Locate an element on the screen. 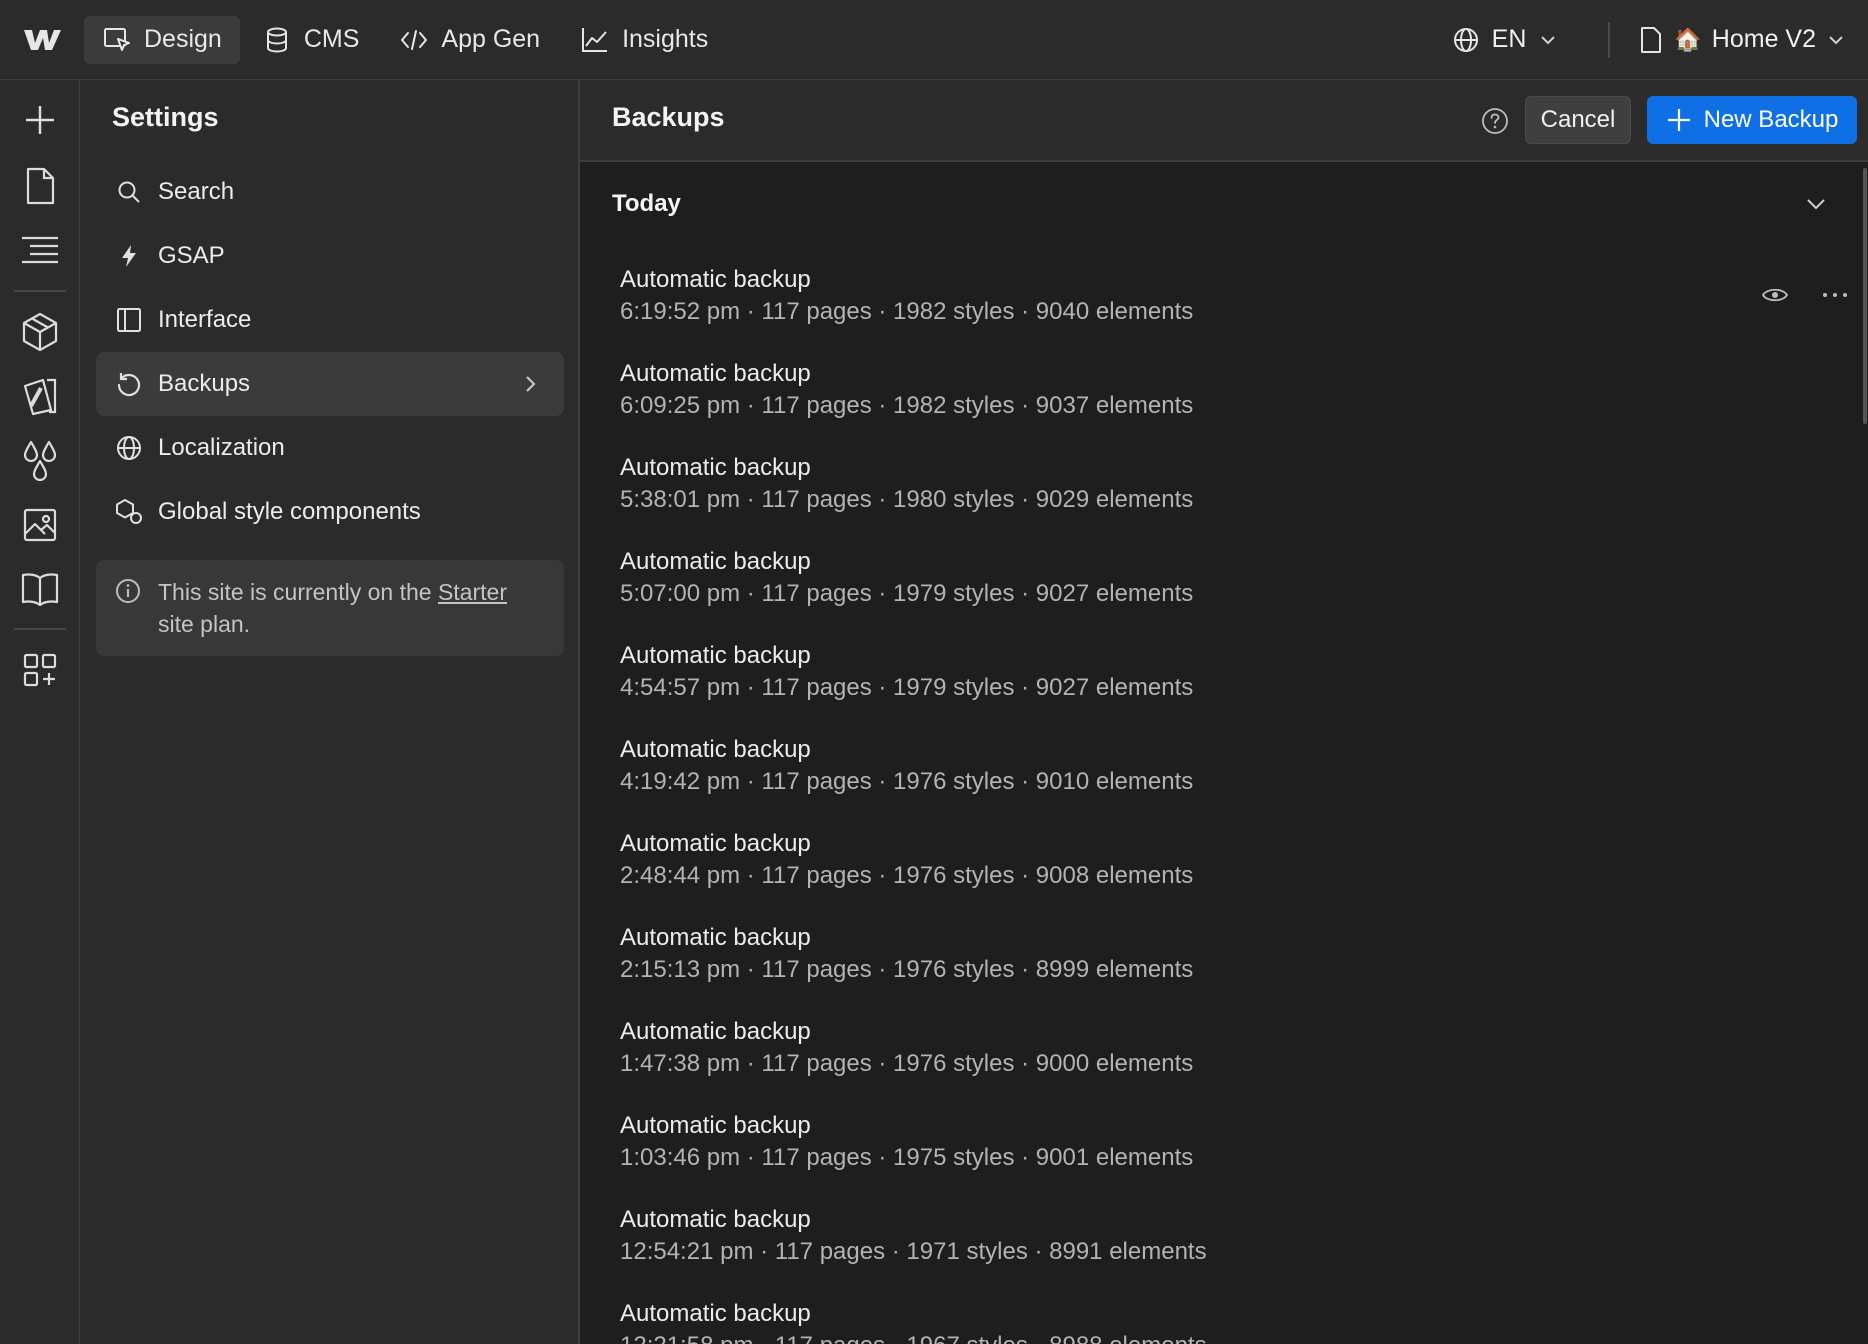 The image size is (1868, 1344). page-icon is located at coordinates (1651, 39).